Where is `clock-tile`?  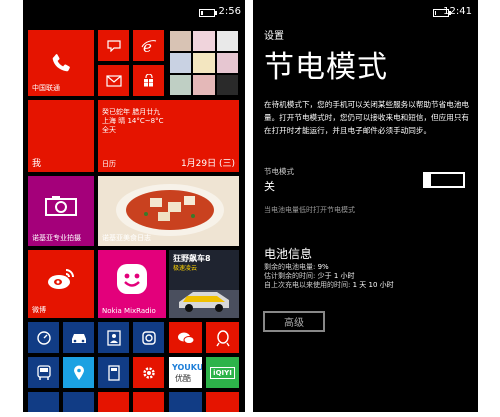
clock-tile is located at coordinates (43, 337).